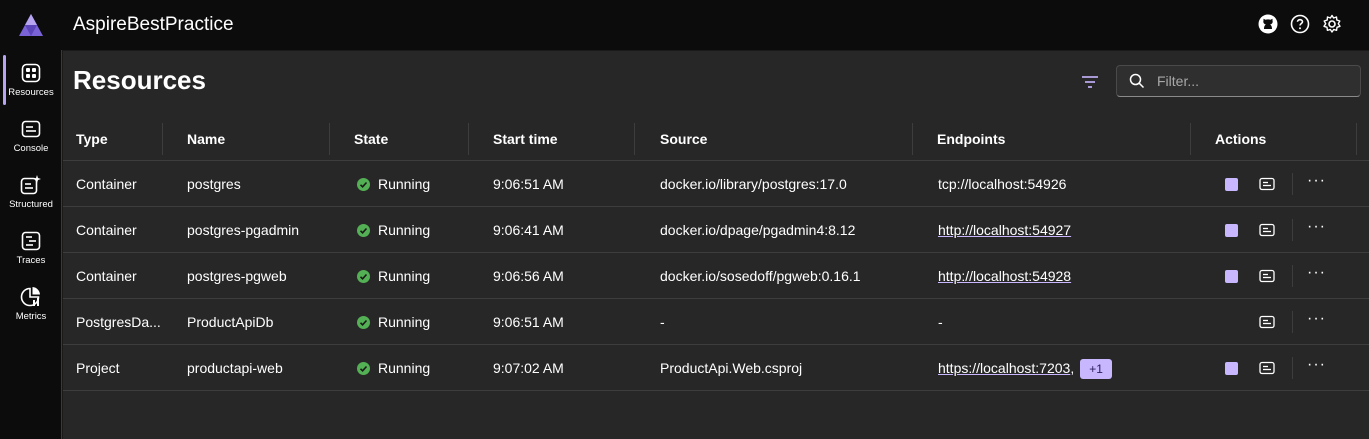  Describe the element at coordinates (1300, 24) in the screenshot. I see `help-icon` at that location.